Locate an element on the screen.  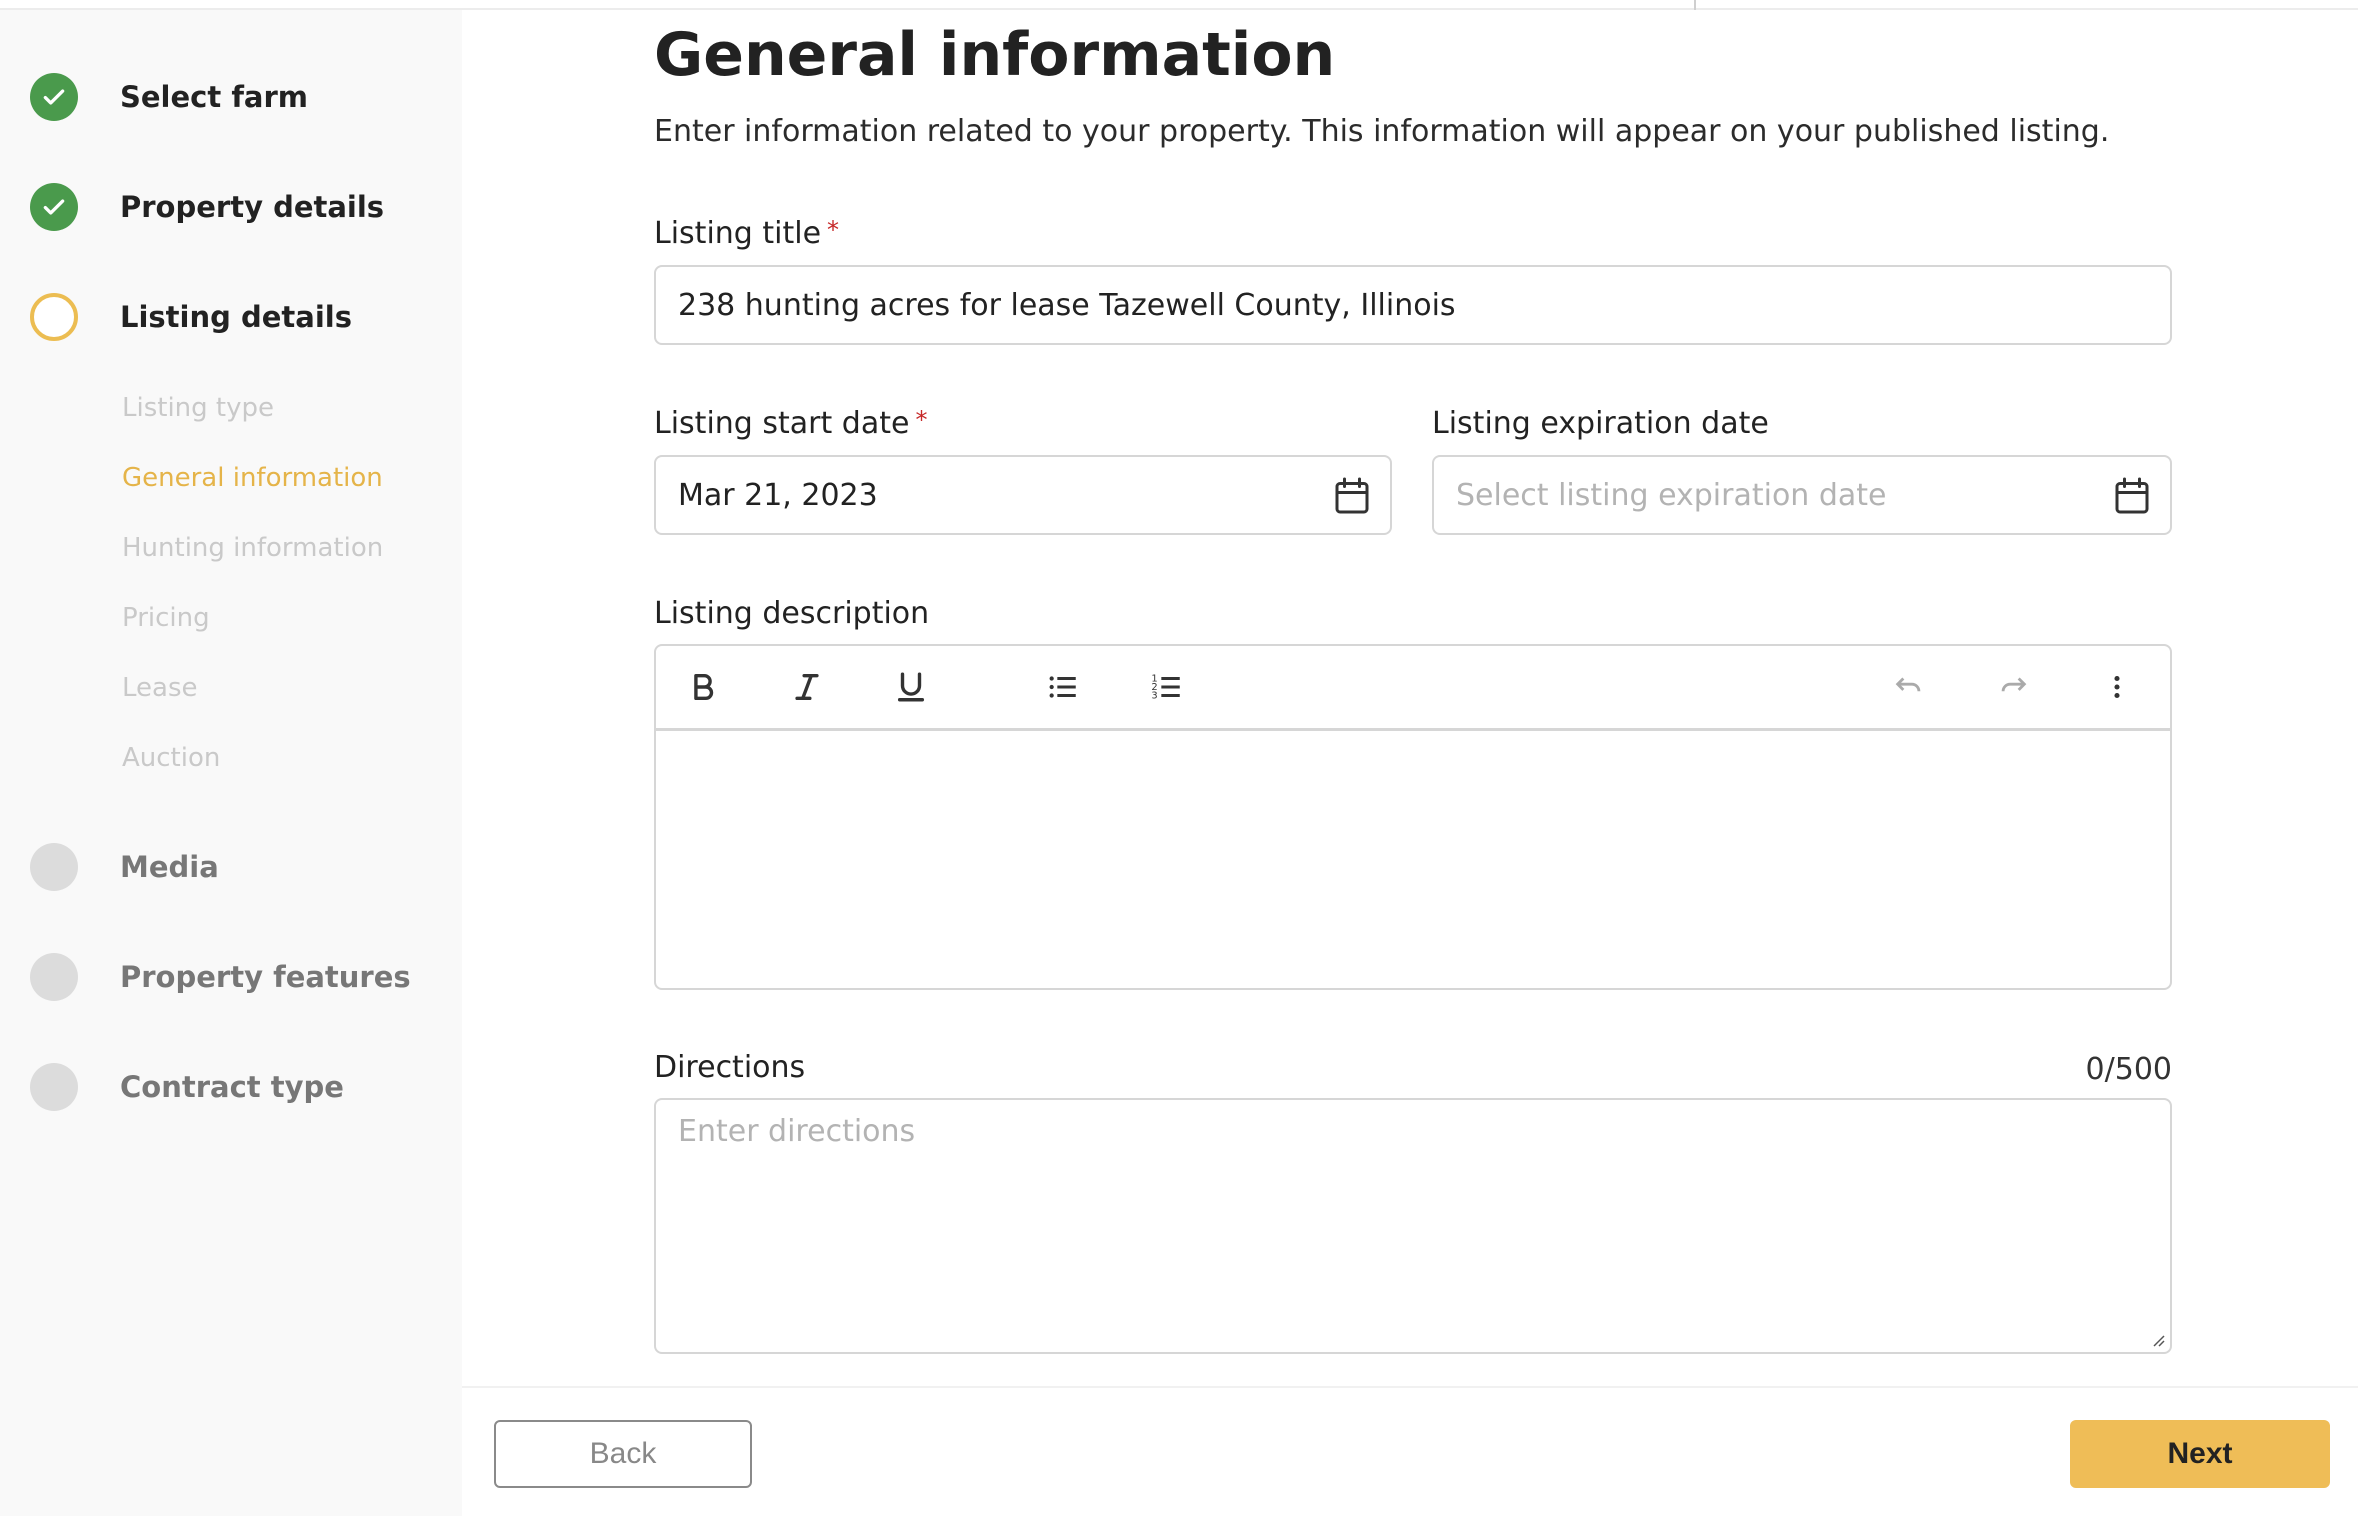
step-label: Property features is located at coordinates (265, 977).